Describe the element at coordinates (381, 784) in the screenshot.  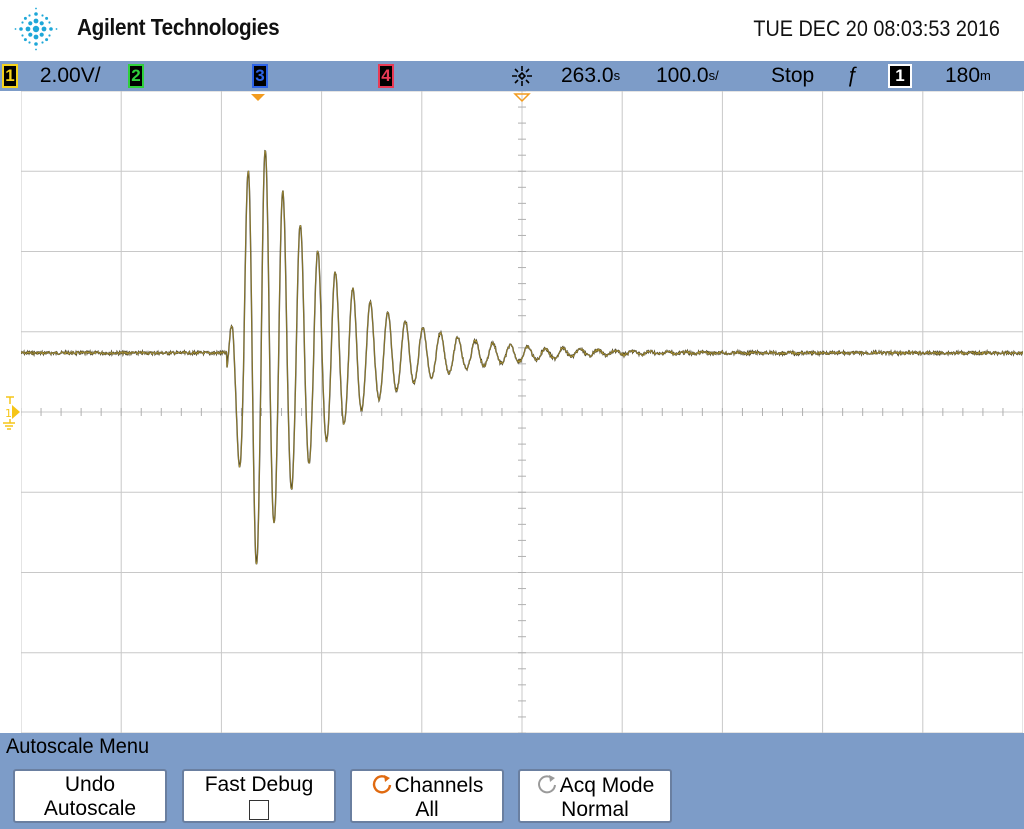
I see `rotate-knob-icon` at that location.